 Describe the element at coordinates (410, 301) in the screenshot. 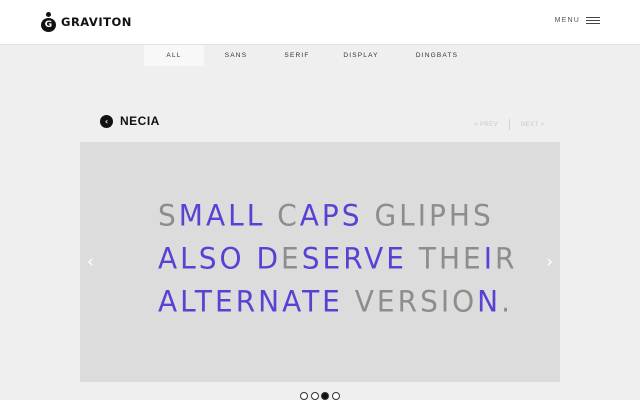

I see `specimen-segment: VERSIO` at that location.